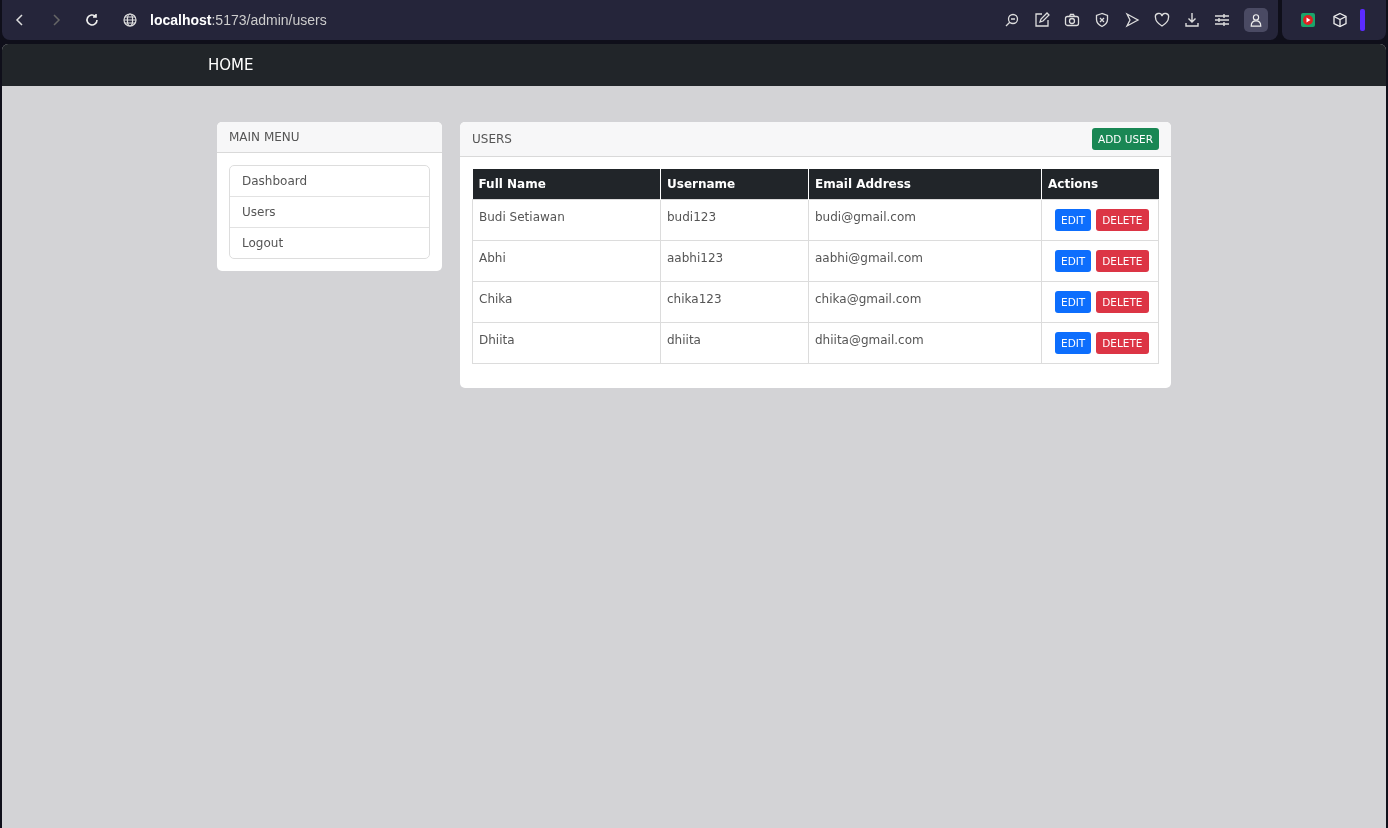 Image resolution: width=1388 pixels, height=828 pixels. I want to click on cube-icon, so click(1340, 20).